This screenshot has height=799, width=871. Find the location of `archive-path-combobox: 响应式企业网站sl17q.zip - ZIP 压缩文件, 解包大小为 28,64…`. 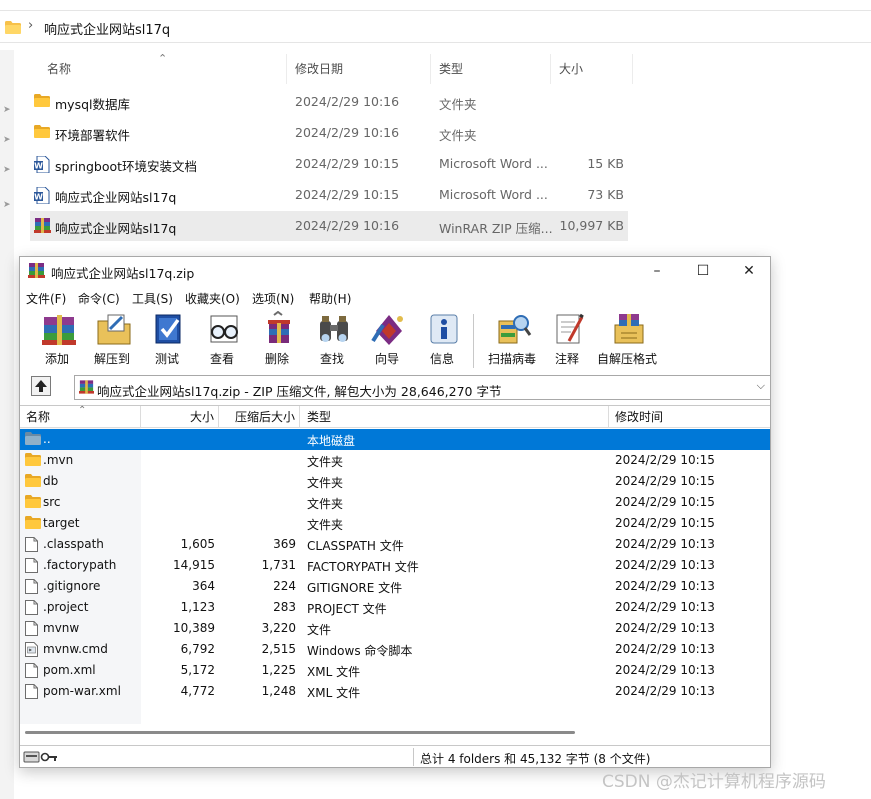

archive-path-combobox: 响应式企业网站sl17q.zip - ZIP 压缩文件, 解包大小为 28,64… is located at coordinates (422, 387).